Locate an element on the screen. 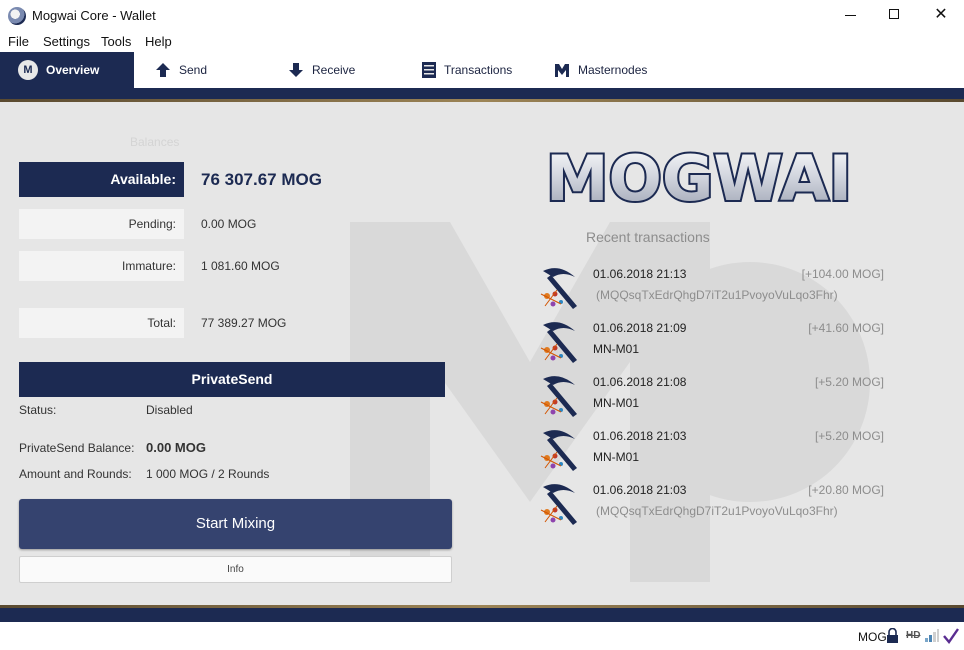 The image size is (964, 650). app-logo-icon is located at coordinates (17, 16).